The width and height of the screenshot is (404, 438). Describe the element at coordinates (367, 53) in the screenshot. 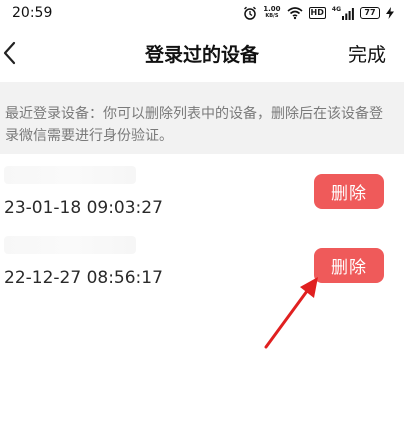

I see `done-button: 完成` at that location.